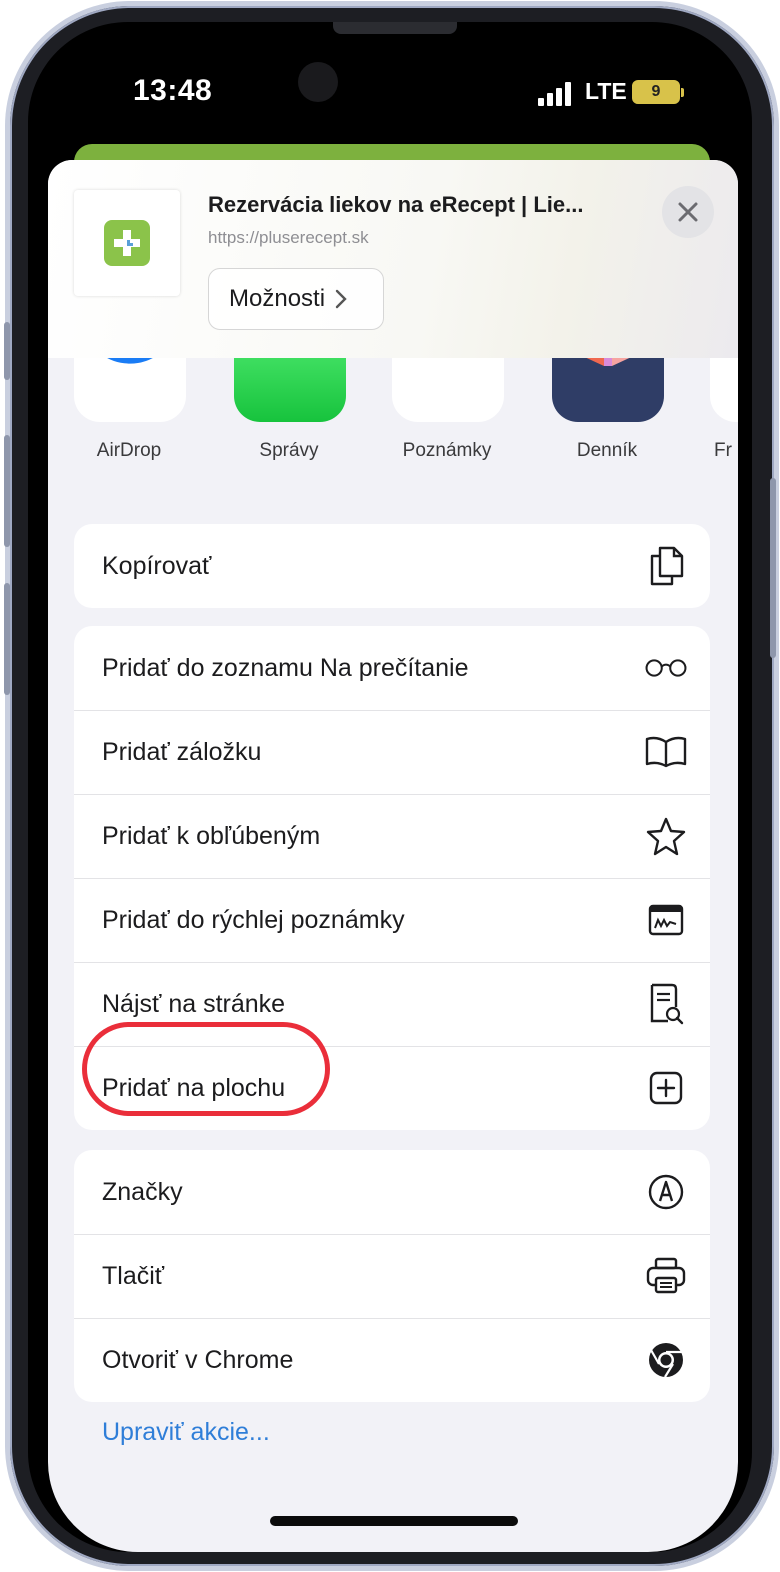 The height and width of the screenshot is (1572, 780). What do you see at coordinates (288, 237) in the screenshot?
I see `site-url: https://pluserecept.sk` at bounding box center [288, 237].